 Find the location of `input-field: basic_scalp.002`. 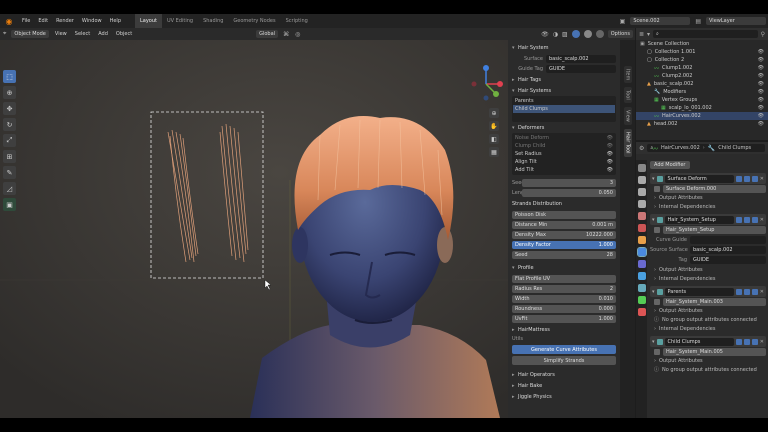

input-field: basic_scalp.002 is located at coordinates (728, 249).